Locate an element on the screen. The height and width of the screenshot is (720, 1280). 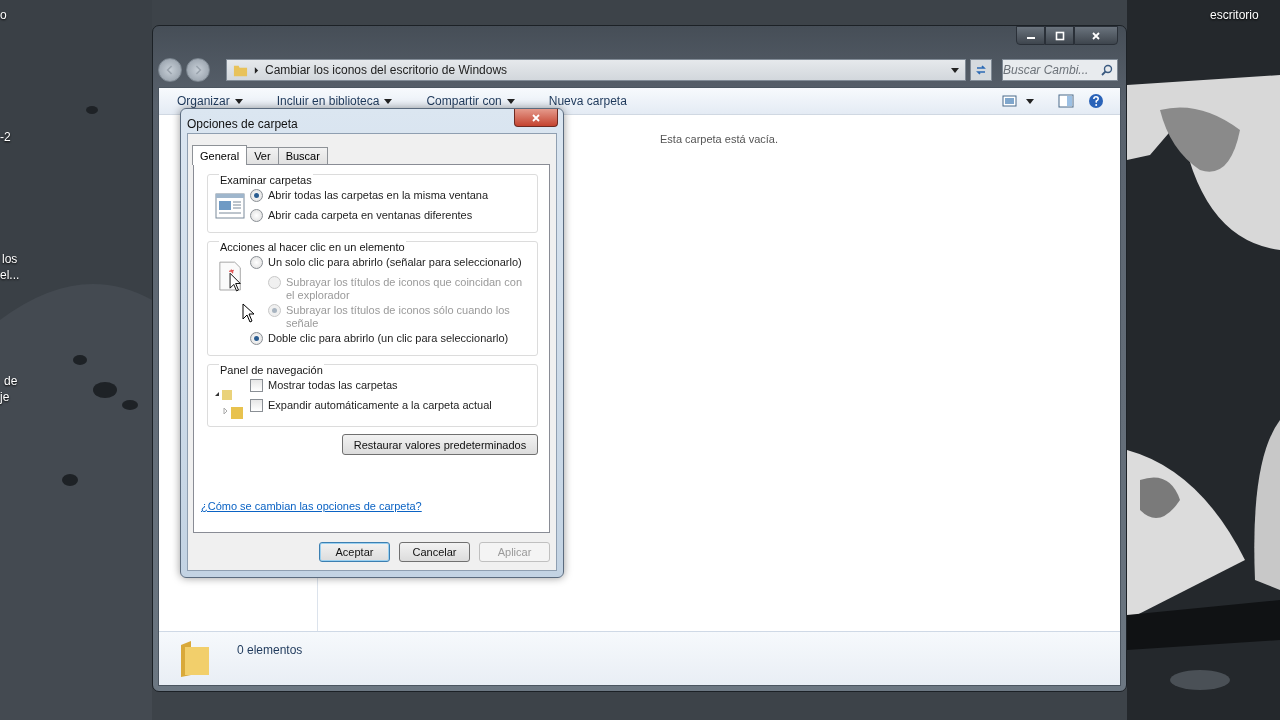
toolbar-button: Compartir con is located at coordinates (470, 101).